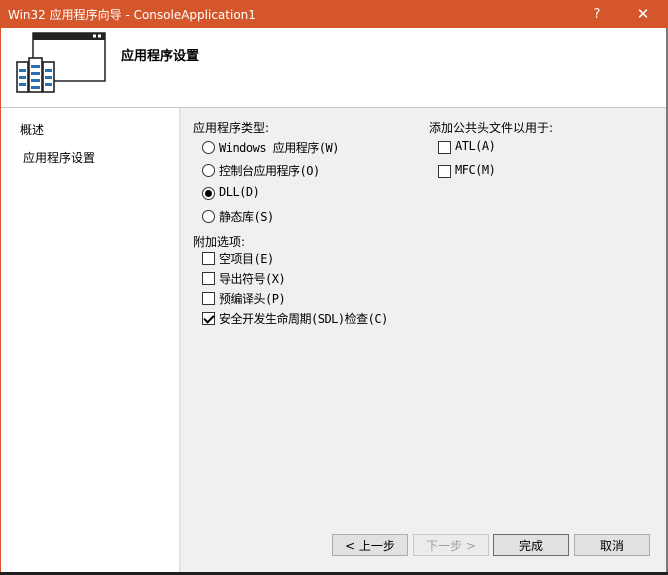 This screenshot has height=575, width=668. Describe the element at coordinates (444, 147) in the screenshot. I see `checkbox-atl` at that location.